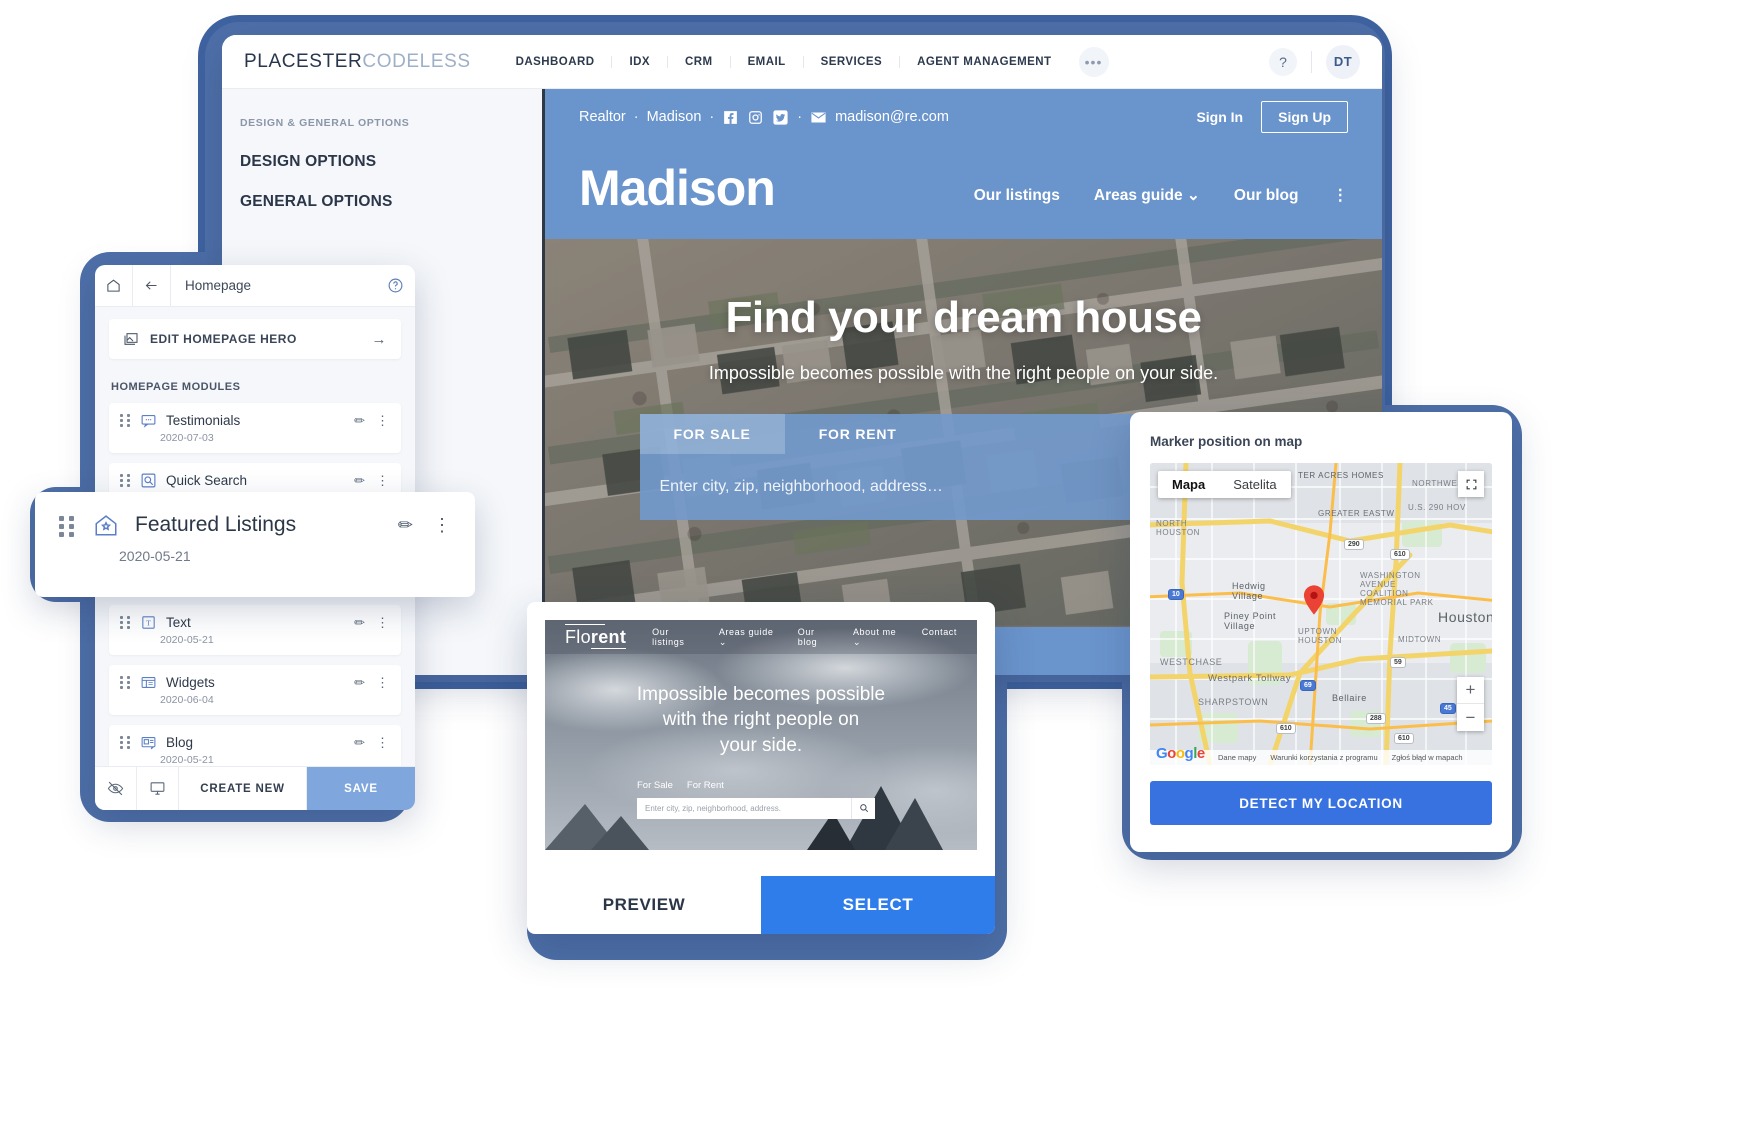 Image resolution: width=1760 pixels, height=1141 pixels. I want to click on zoom-out-button: −, so click(1470, 717).